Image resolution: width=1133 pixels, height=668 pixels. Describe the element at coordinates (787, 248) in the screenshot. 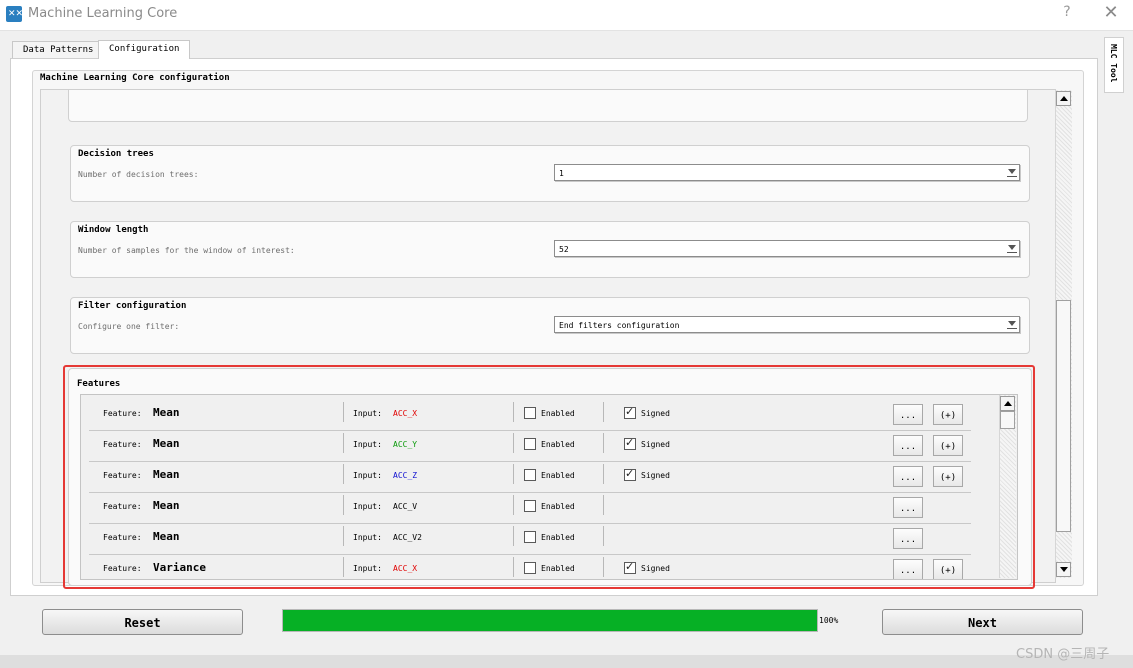

I see `window-length-dropdown: 52` at that location.